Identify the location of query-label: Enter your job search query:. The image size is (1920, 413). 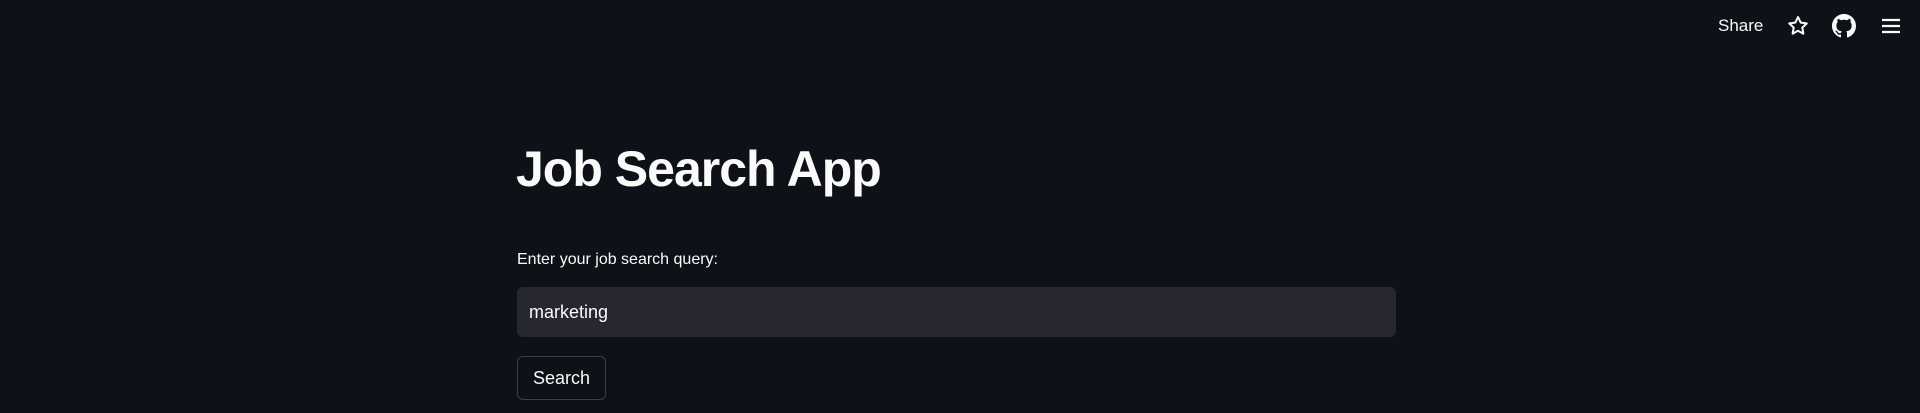
(617, 259).